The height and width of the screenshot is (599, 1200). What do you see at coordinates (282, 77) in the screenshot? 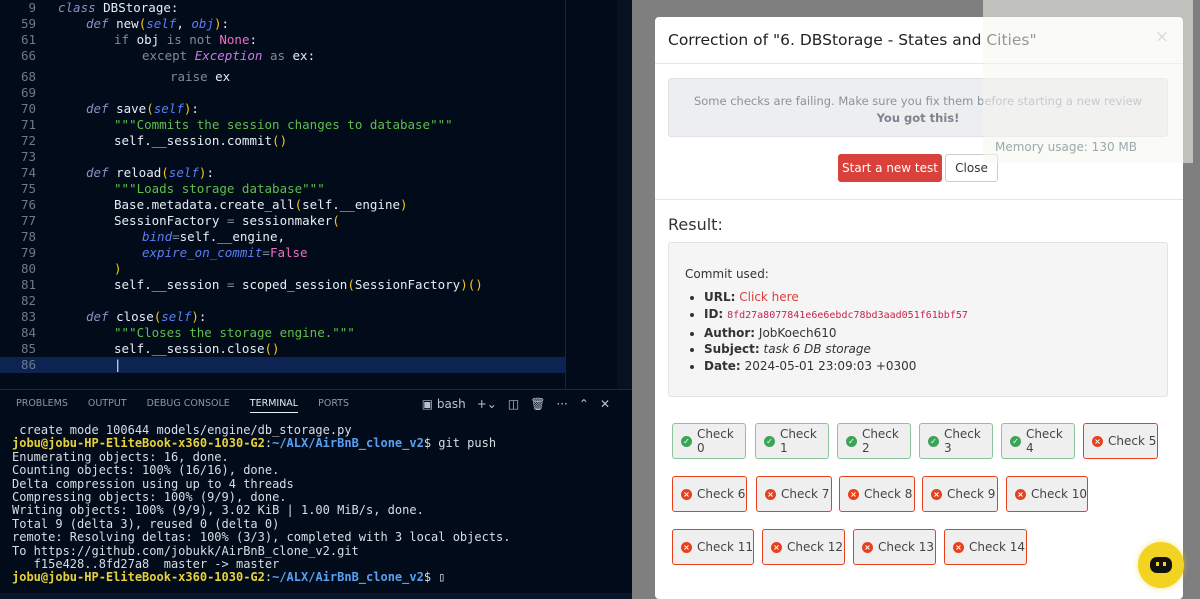
I see `code-line: 68 raise ex` at bounding box center [282, 77].